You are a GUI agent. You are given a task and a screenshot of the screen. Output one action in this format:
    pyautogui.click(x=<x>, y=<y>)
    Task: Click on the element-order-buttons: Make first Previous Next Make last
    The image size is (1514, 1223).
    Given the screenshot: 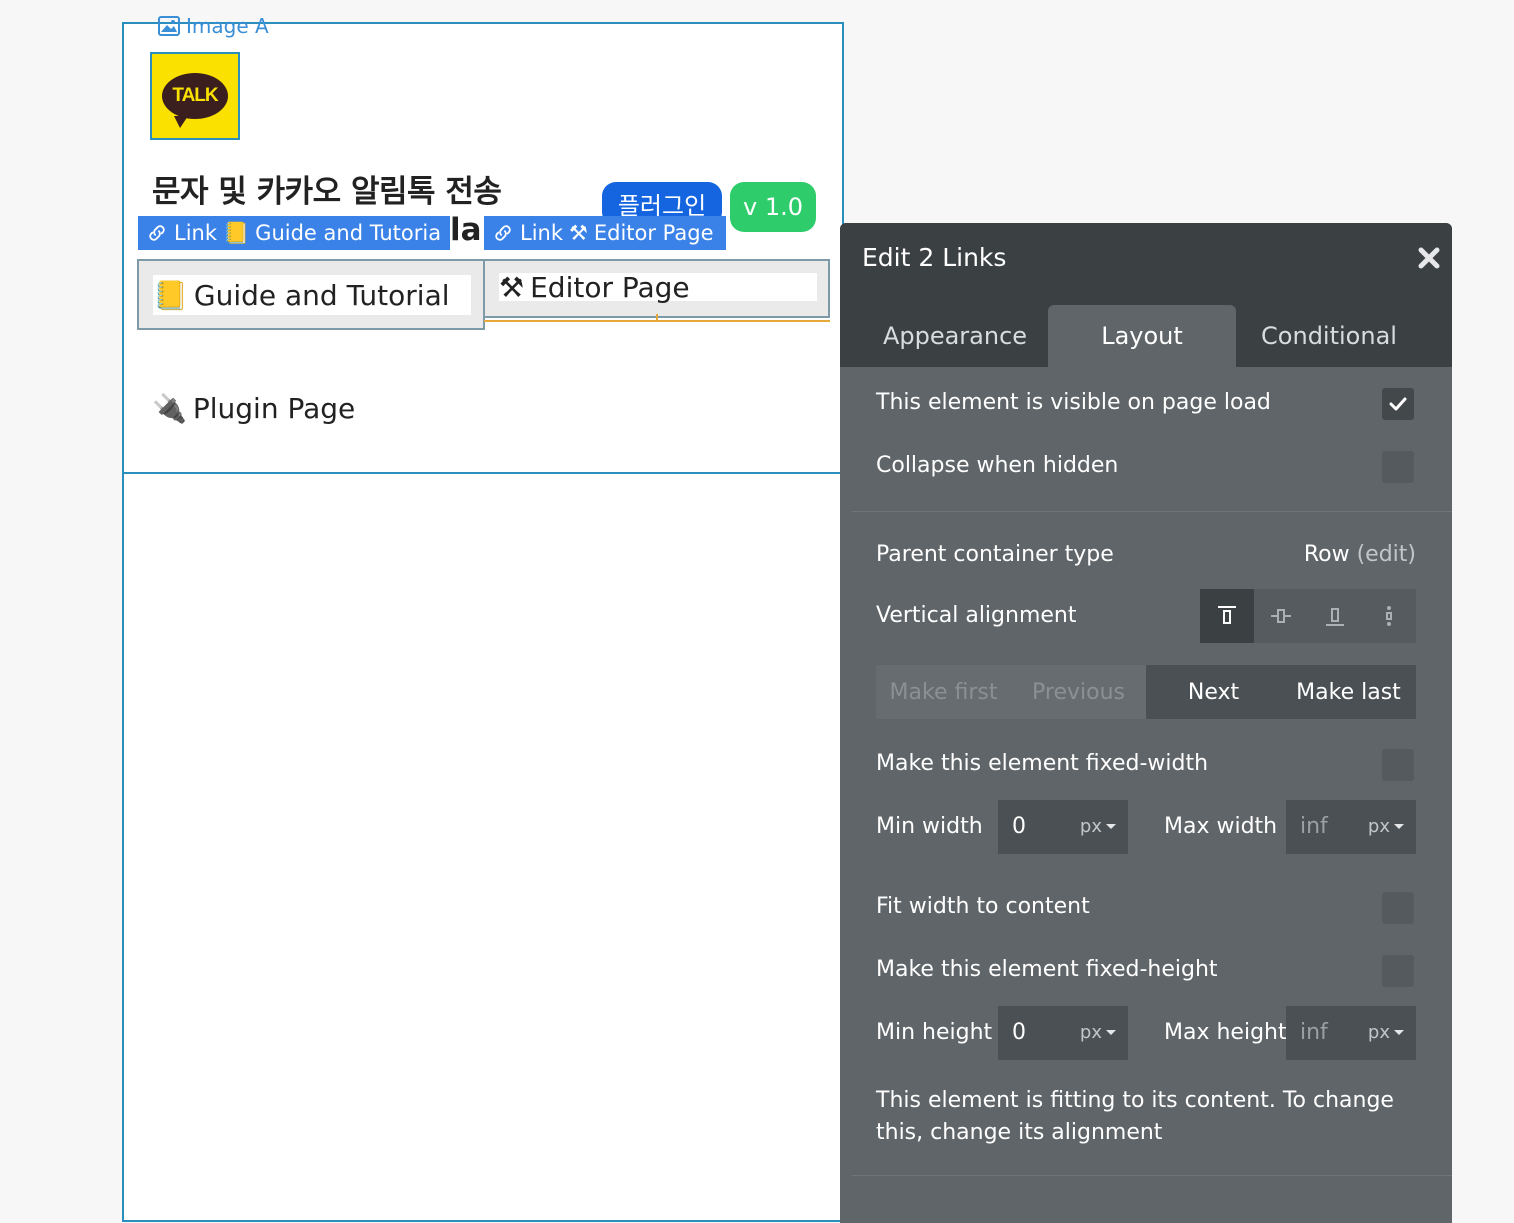 What is the action you would take?
    pyautogui.click(x=1146, y=692)
    